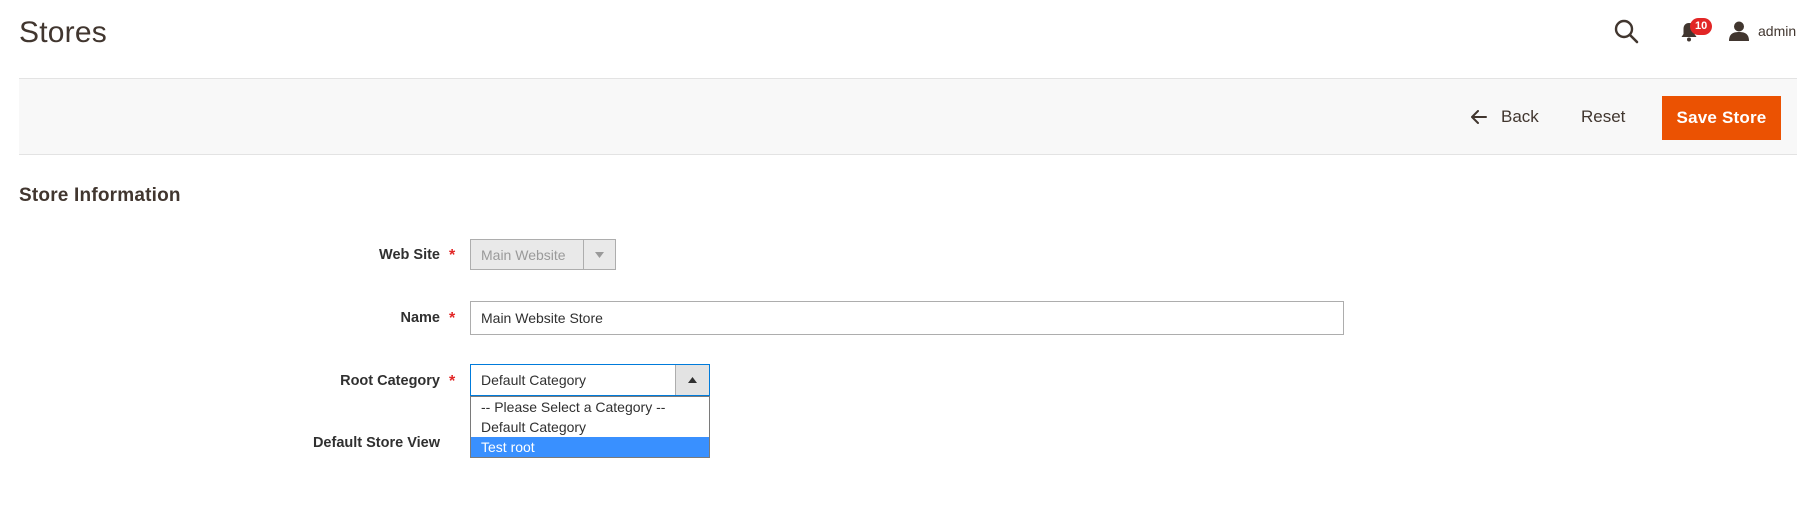  What do you see at coordinates (1701, 26) in the screenshot?
I see `notification-badge: 10` at bounding box center [1701, 26].